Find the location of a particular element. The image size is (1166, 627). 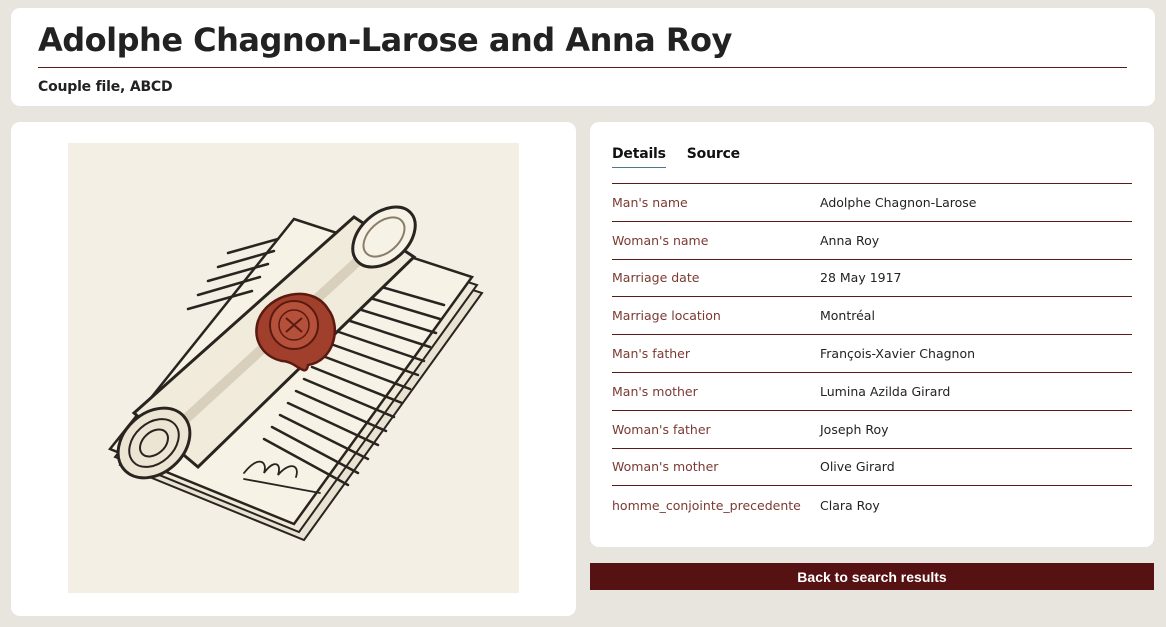

back-to-search-results-button: Back to search results is located at coordinates (872, 576).